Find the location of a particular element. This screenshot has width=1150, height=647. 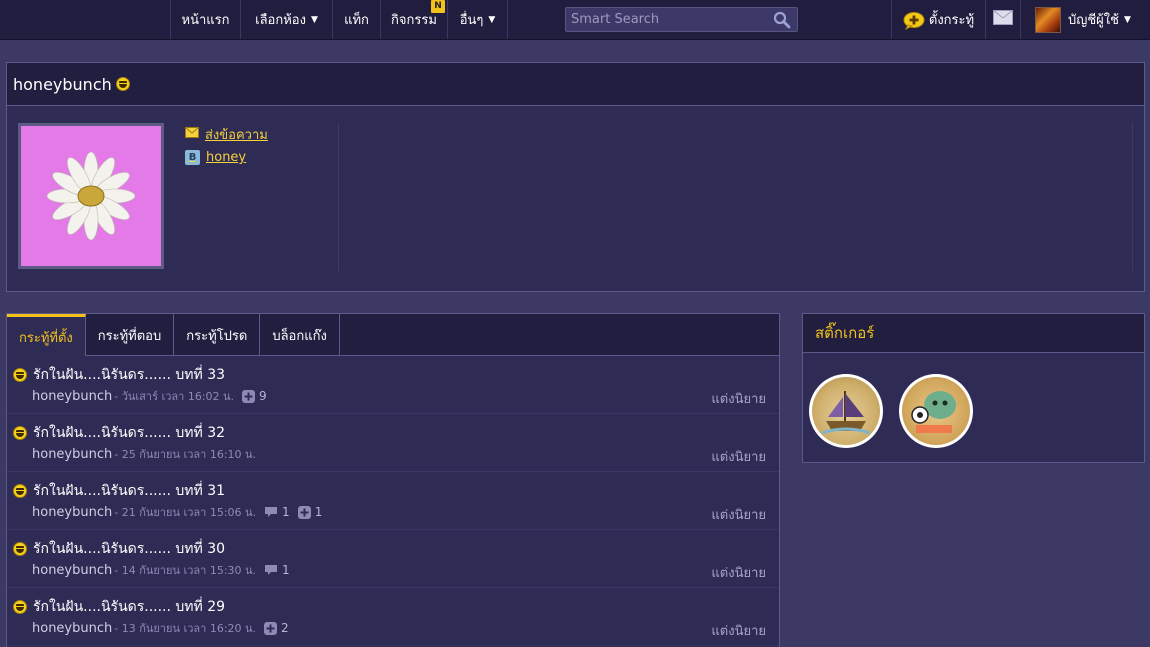

tab-favorite-topics: กระทู้โปรด is located at coordinates (217, 335).